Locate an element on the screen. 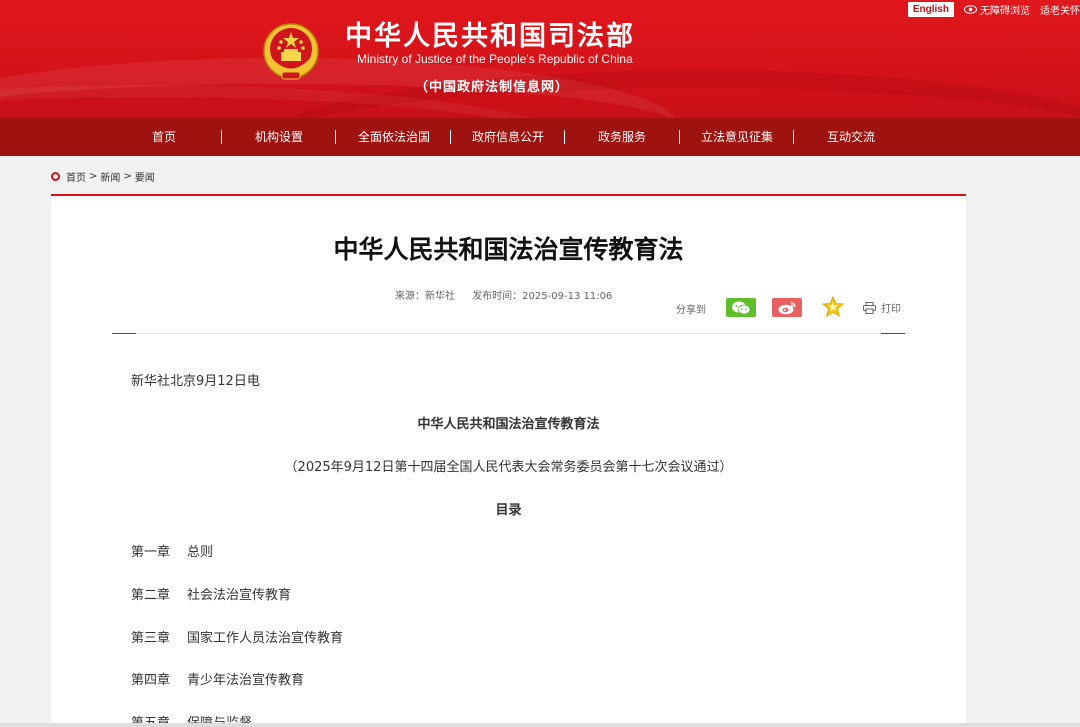  top-utility-links: English 无障碍浏览 适老关怀 is located at coordinates (993, 9).